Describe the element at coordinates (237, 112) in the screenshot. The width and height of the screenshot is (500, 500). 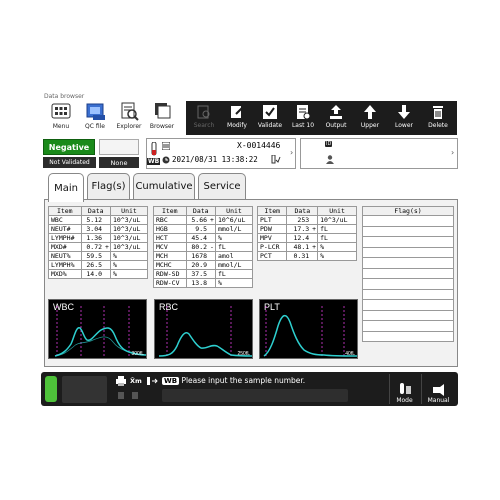
I see `modify-icon` at that location.